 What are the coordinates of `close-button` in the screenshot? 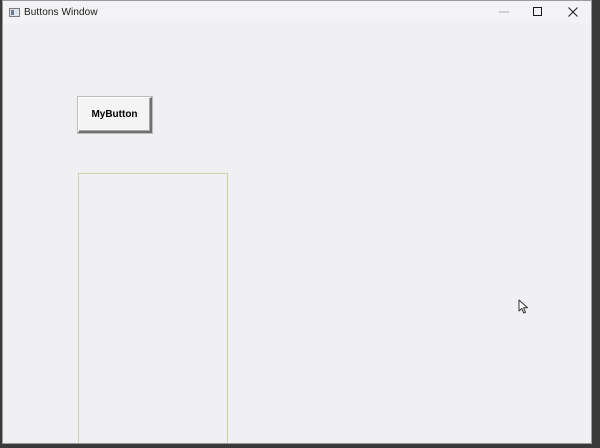 It's located at (573, 12).